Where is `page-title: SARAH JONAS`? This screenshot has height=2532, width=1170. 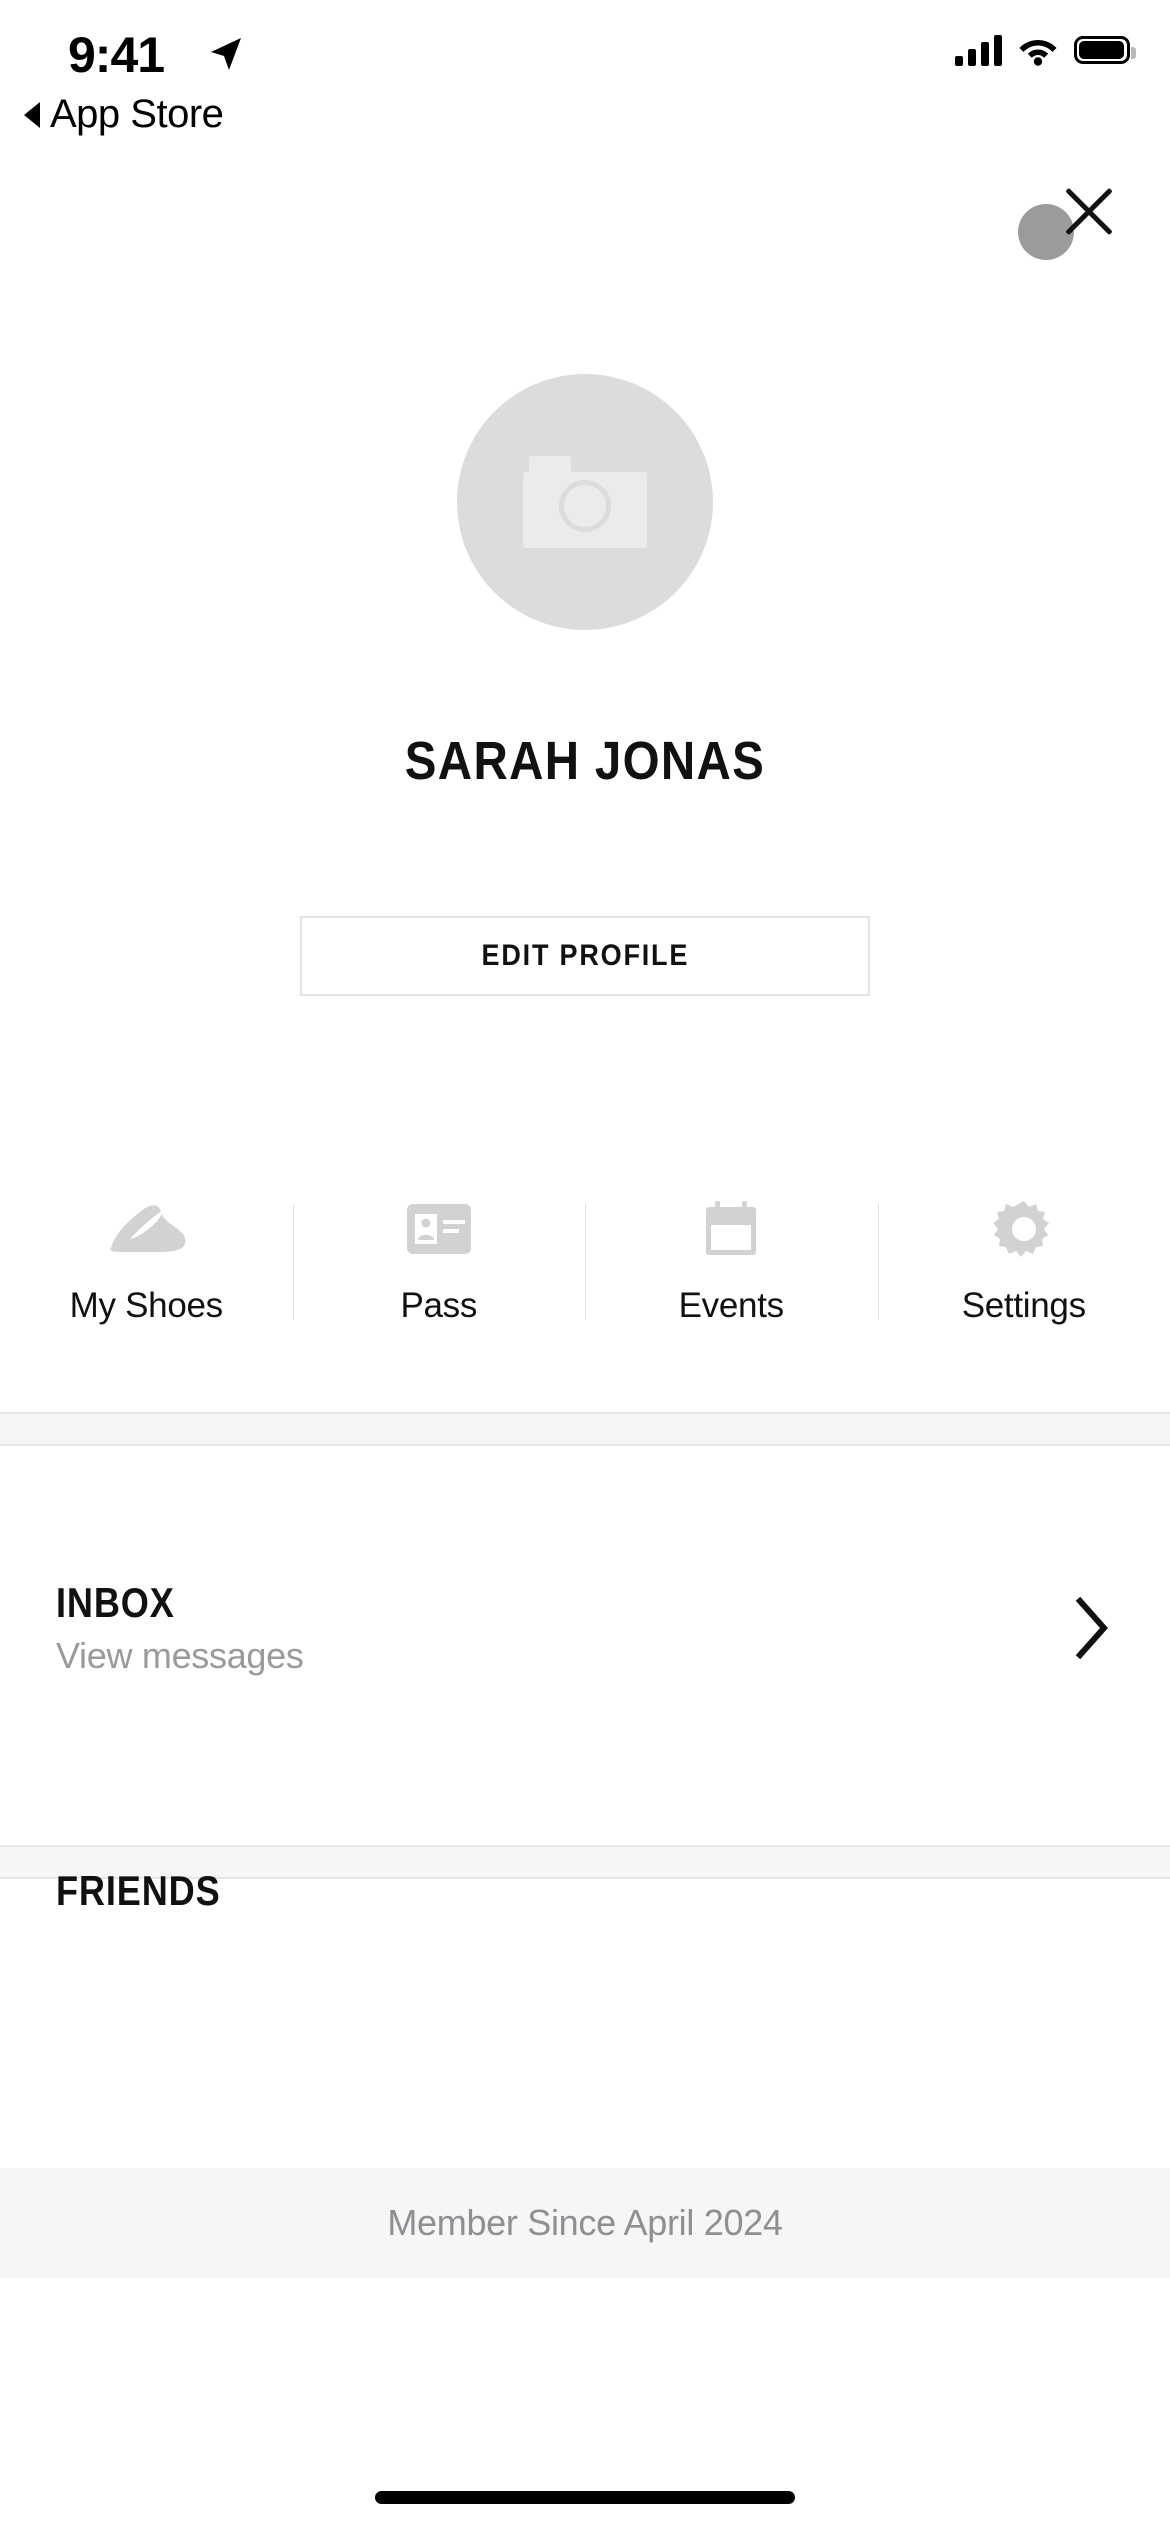 page-title: SARAH JONAS is located at coordinates (585, 761).